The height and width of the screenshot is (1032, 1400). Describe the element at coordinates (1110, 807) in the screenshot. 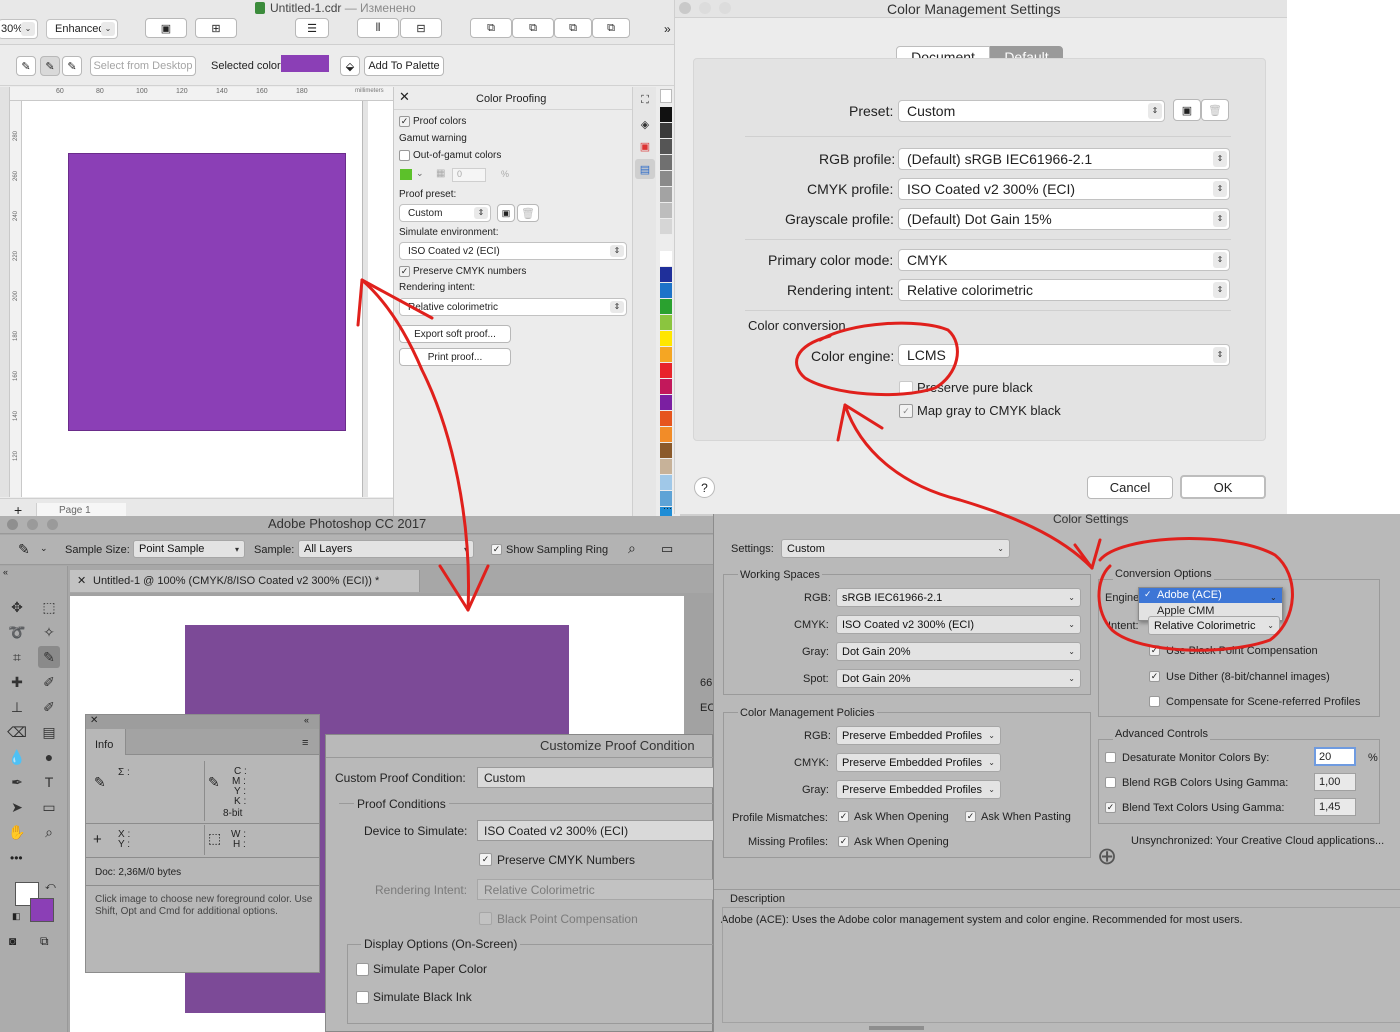

I see `blend-text-checkbox: ✓` at that location.